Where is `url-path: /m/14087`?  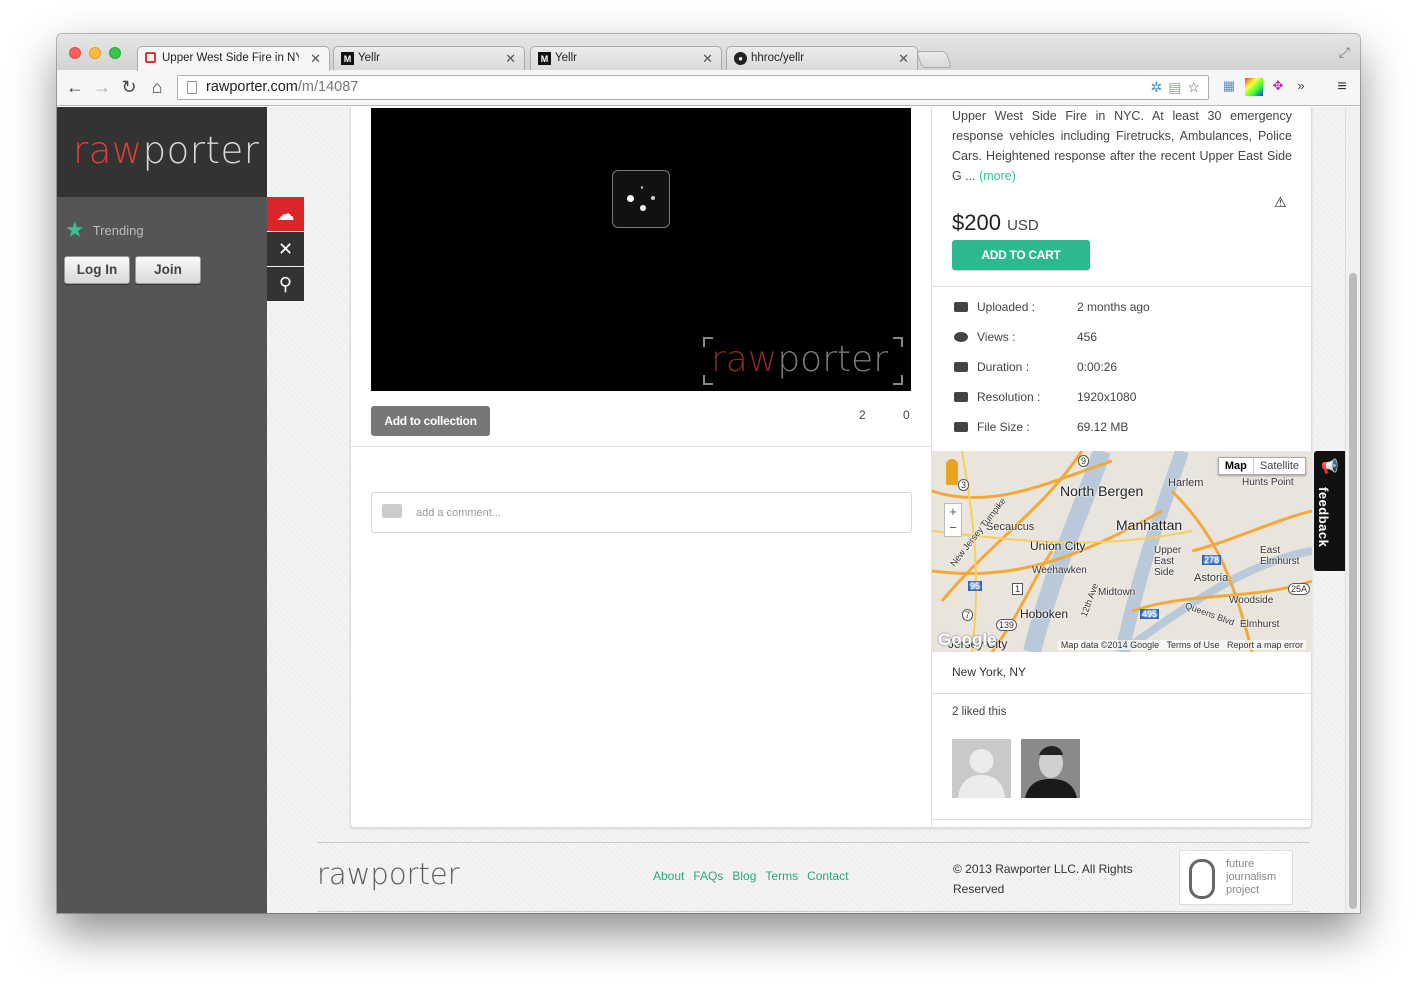
url-path: /m/14087 is located at coordinates (328, 87).